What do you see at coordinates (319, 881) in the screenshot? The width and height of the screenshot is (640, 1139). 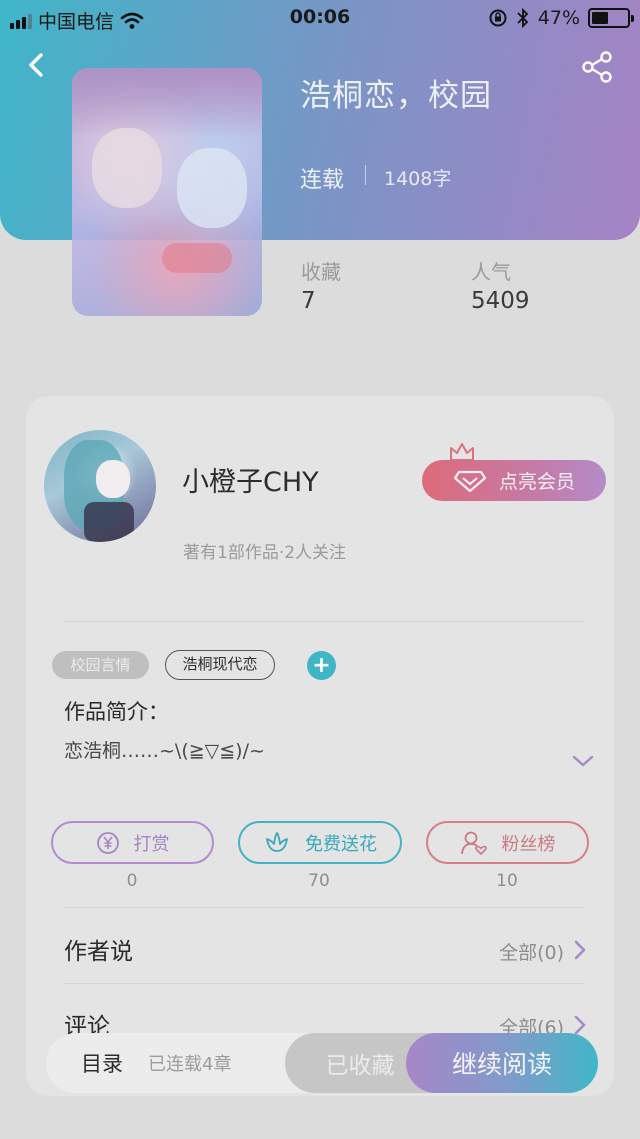 I see `flower-count: 70` at bounding box center [319, 881].